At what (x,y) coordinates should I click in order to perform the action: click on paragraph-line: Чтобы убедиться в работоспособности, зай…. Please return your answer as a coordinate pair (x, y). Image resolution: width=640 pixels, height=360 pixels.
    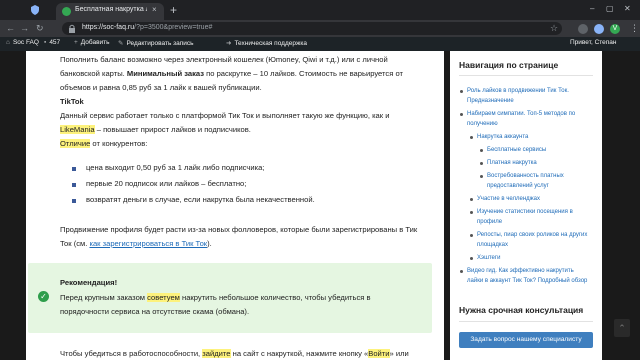
    Looking at the image, I should click on (234, 353).